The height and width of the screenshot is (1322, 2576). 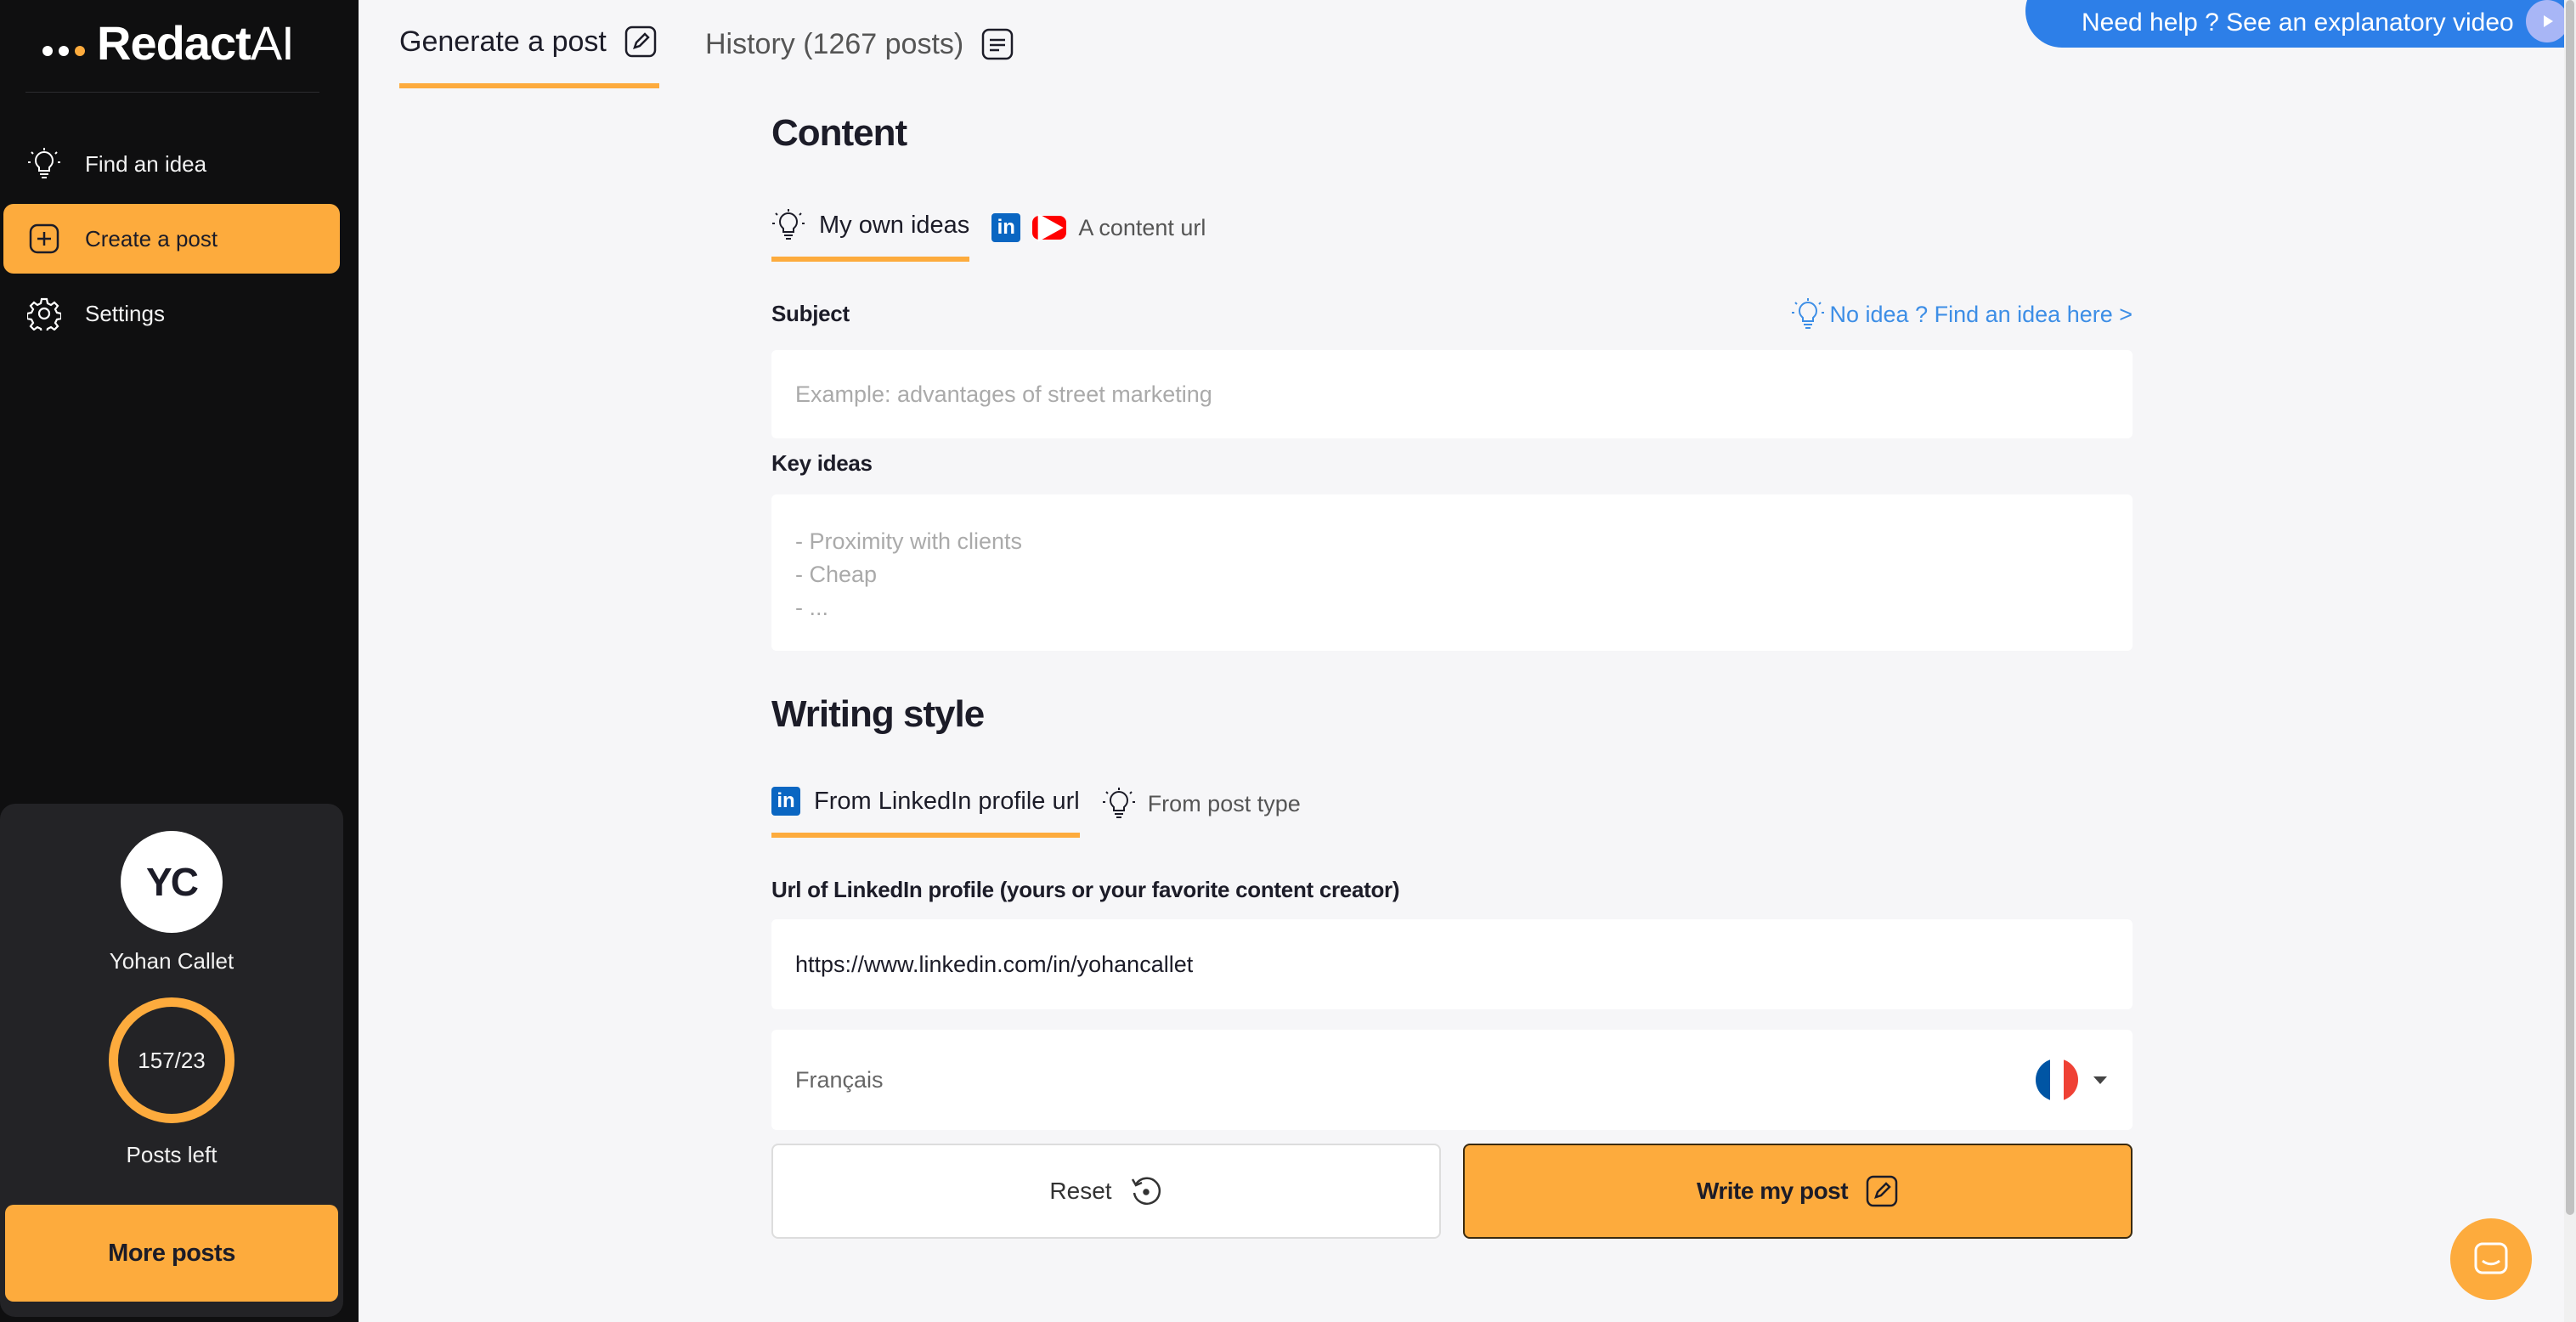 I want to click on tab-linkedin-profile-url: in From LinkedIn profile url, so click(x=926, y=804).